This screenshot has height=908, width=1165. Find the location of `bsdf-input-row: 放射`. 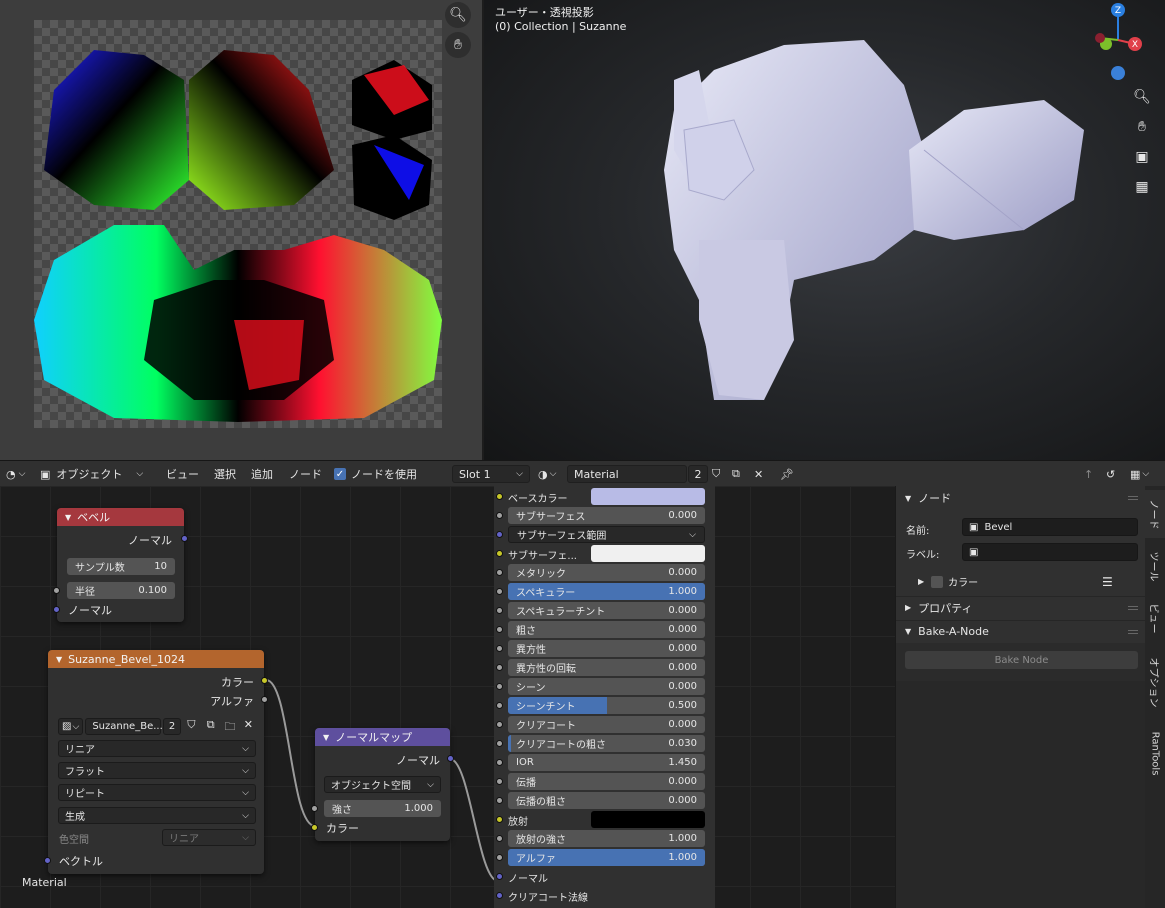

bsdf-input-row: 放射 is located at coordinates (604, 819).